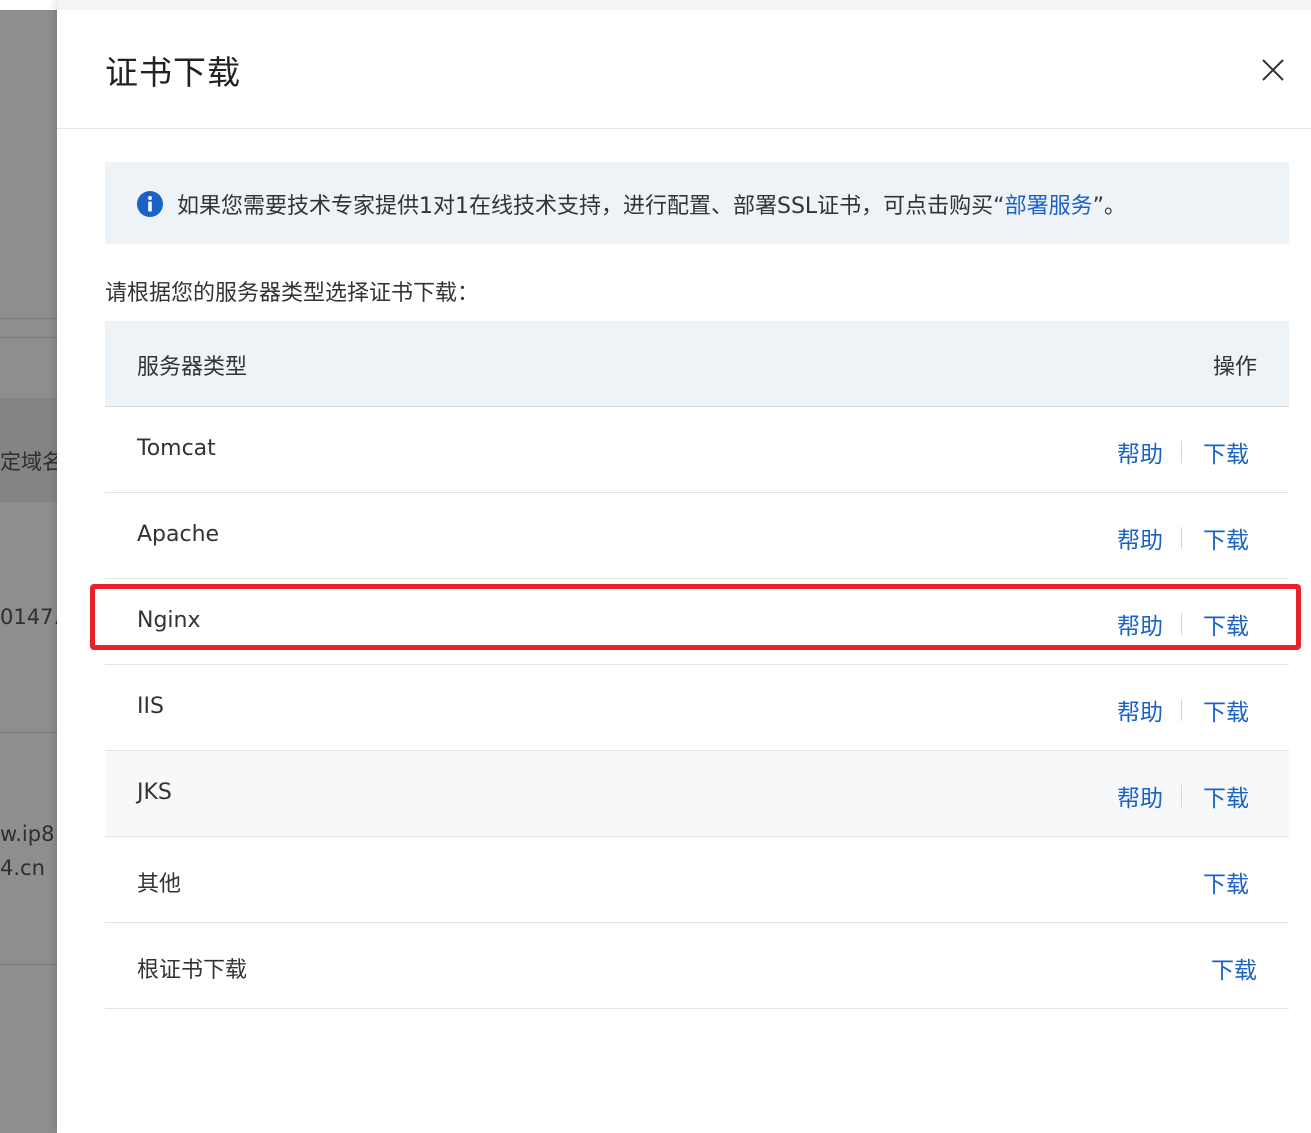 This screenshot has height=1133, width=1311. Describe the element at coordinates (697, 794) in the screenshot. I see `table-row-jks: JKS 帮助 下载` at that location.